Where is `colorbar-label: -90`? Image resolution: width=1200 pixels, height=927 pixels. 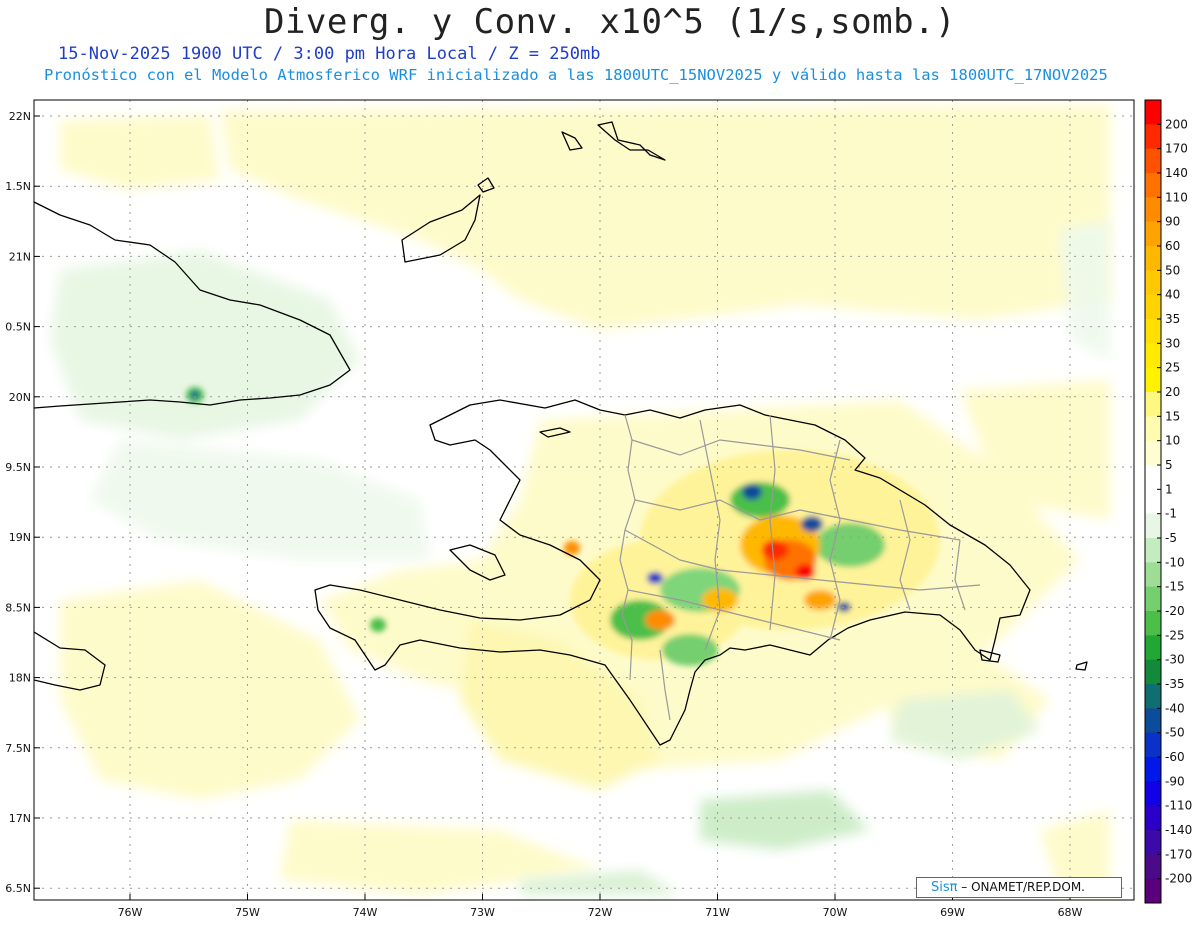 colorbar-label: -90 is located at coordinates (1175, 781).